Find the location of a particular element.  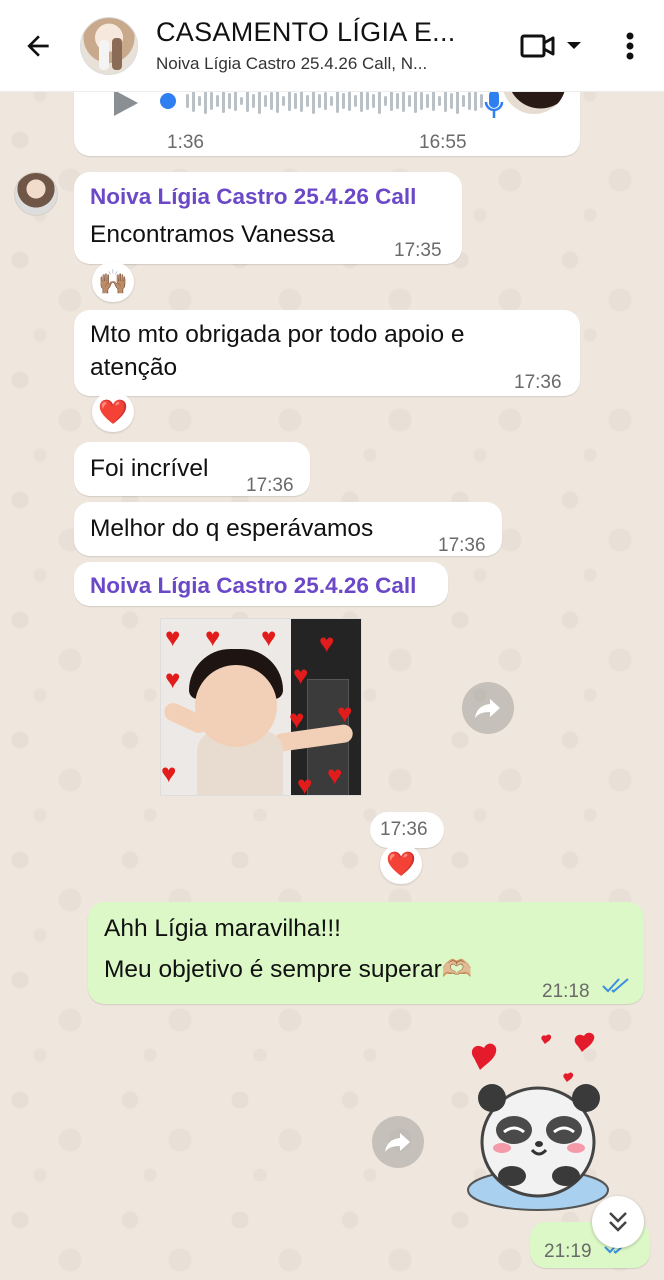

message-time: 17:35 is located at coordinates (418, 250).